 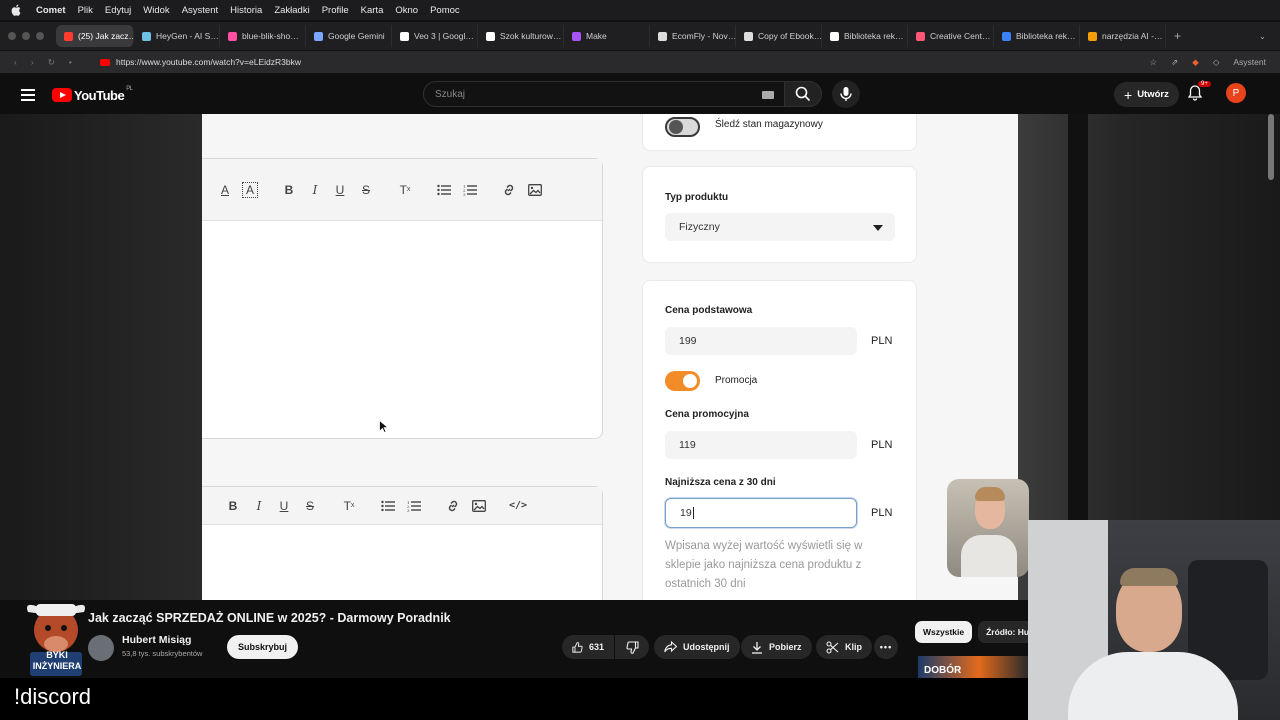 What do you see at coordinates (28, 95) in the screenshot?
I see `menu-hamburger-icon` at bounding box center [28, 95].